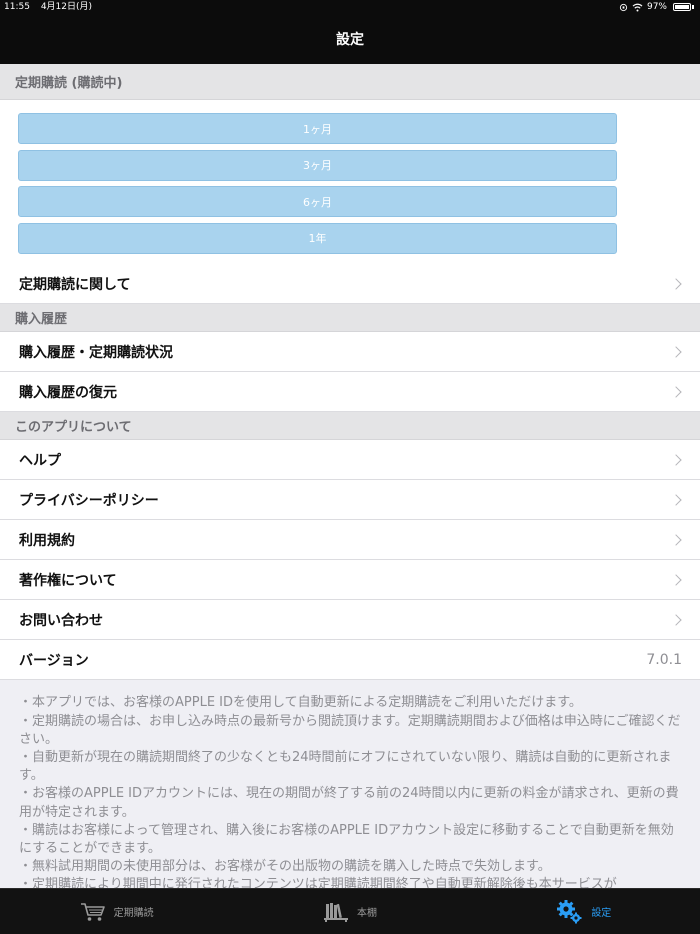  What do you see at coordinates (89, 500) in the screenshot?
I see `row-label: プライバシーポリシー` at bounding box center [89, 500].